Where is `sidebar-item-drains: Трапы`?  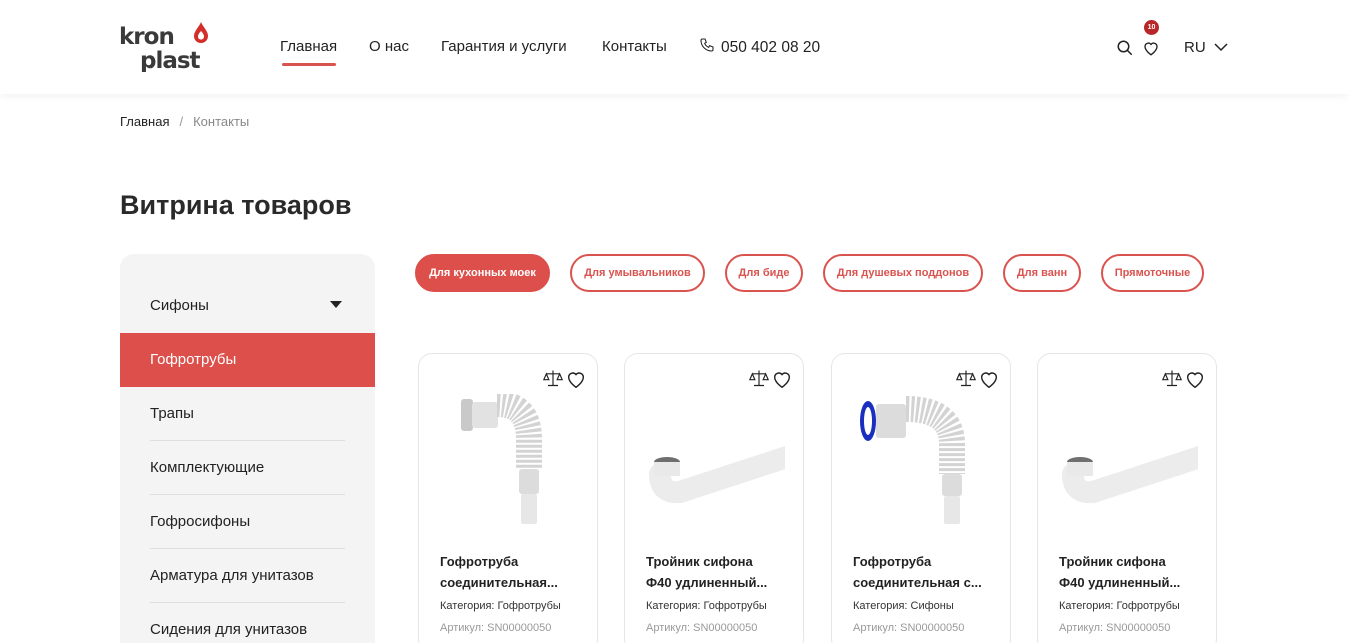
sidebar-item-drains: Трапы is located at coordinates (247, 414).